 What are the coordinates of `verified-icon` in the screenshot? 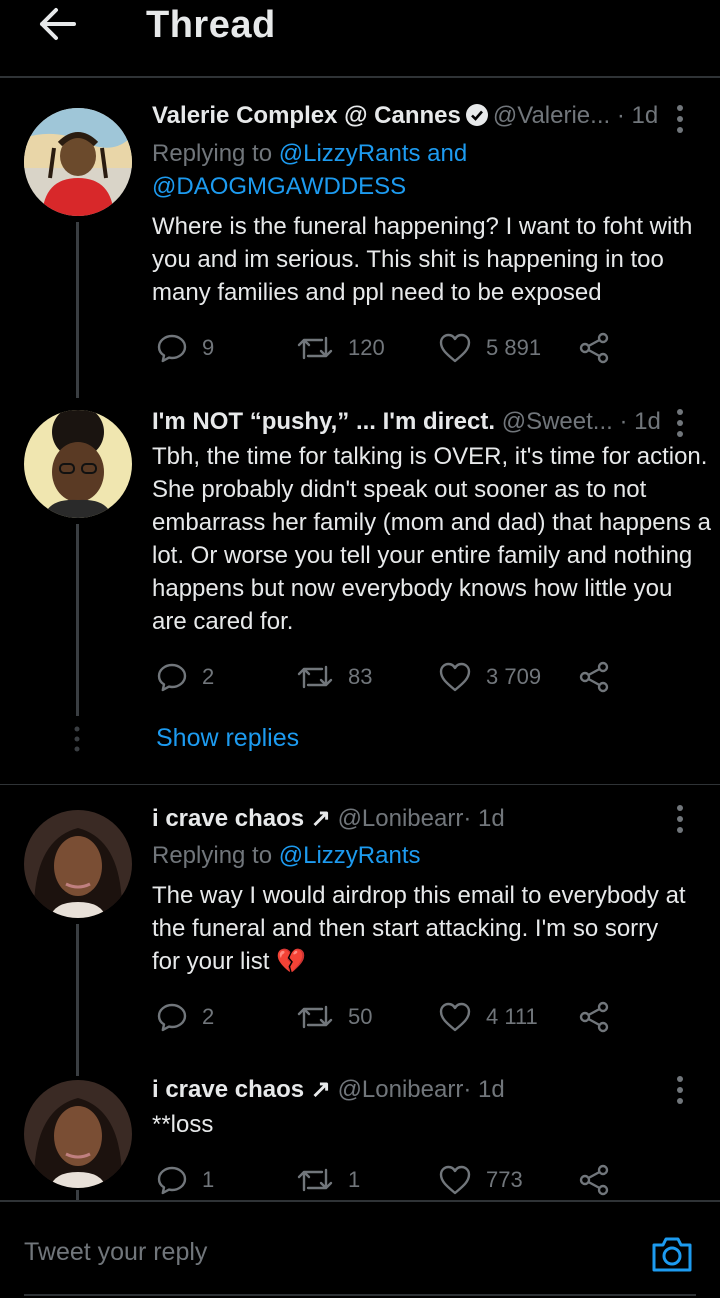 It's located at (476, 115).